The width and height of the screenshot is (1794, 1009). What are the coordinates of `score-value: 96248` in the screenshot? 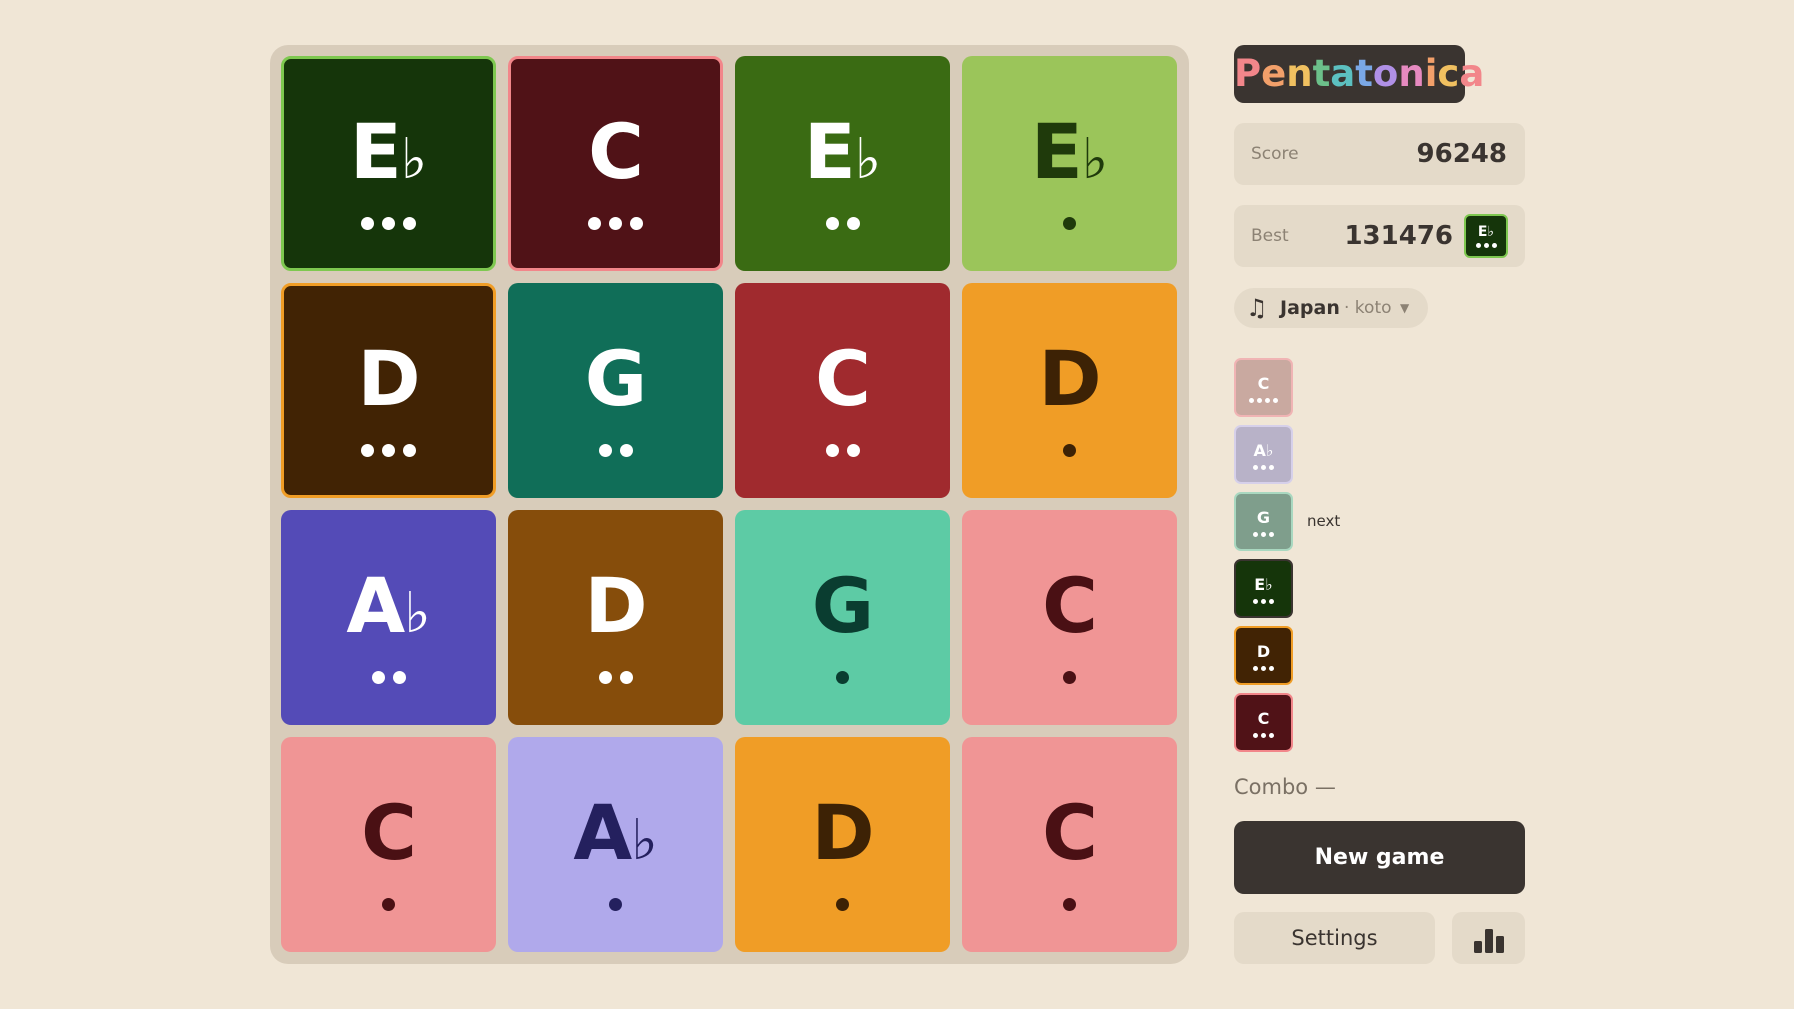 It's located at (1461, 154).